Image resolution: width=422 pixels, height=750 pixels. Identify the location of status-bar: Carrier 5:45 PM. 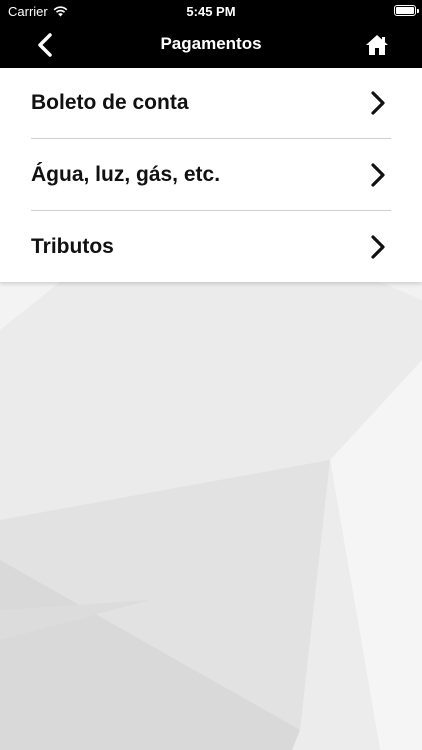
(211, 11).